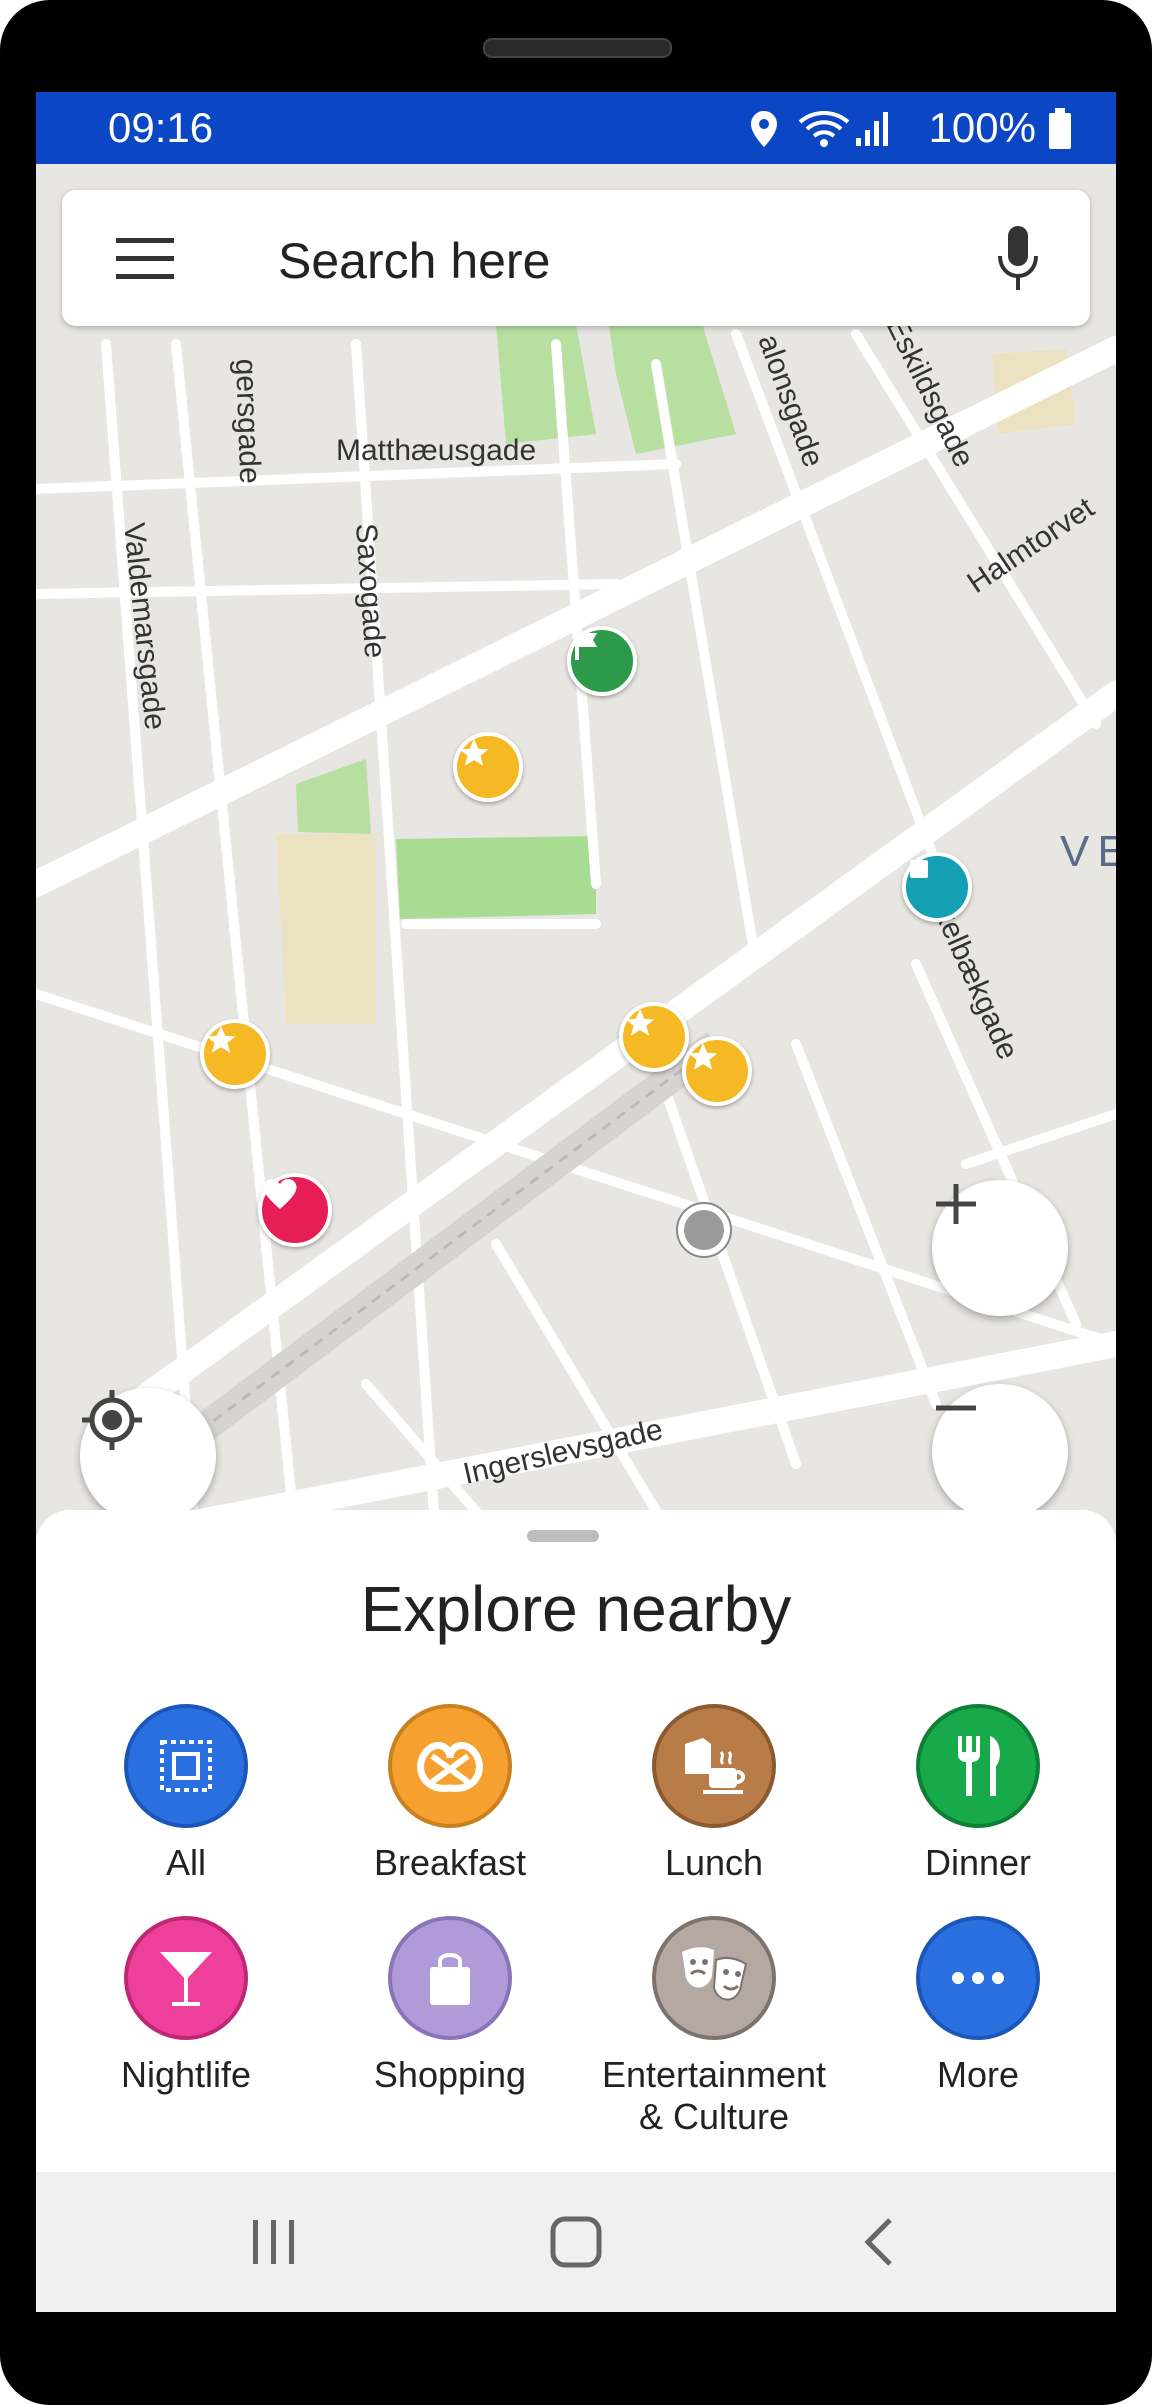 This screenshot has width=1152, height=2405. What do you see at coordinates (577, 48) in the screenshot?
I see `phone-speaker` at bounding box center [577, 48].